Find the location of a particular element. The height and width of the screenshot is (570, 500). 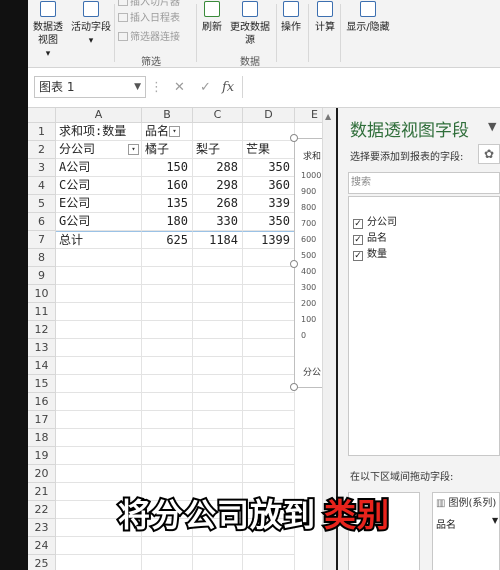

row-header: 8 is located at coordinates (42, 258).